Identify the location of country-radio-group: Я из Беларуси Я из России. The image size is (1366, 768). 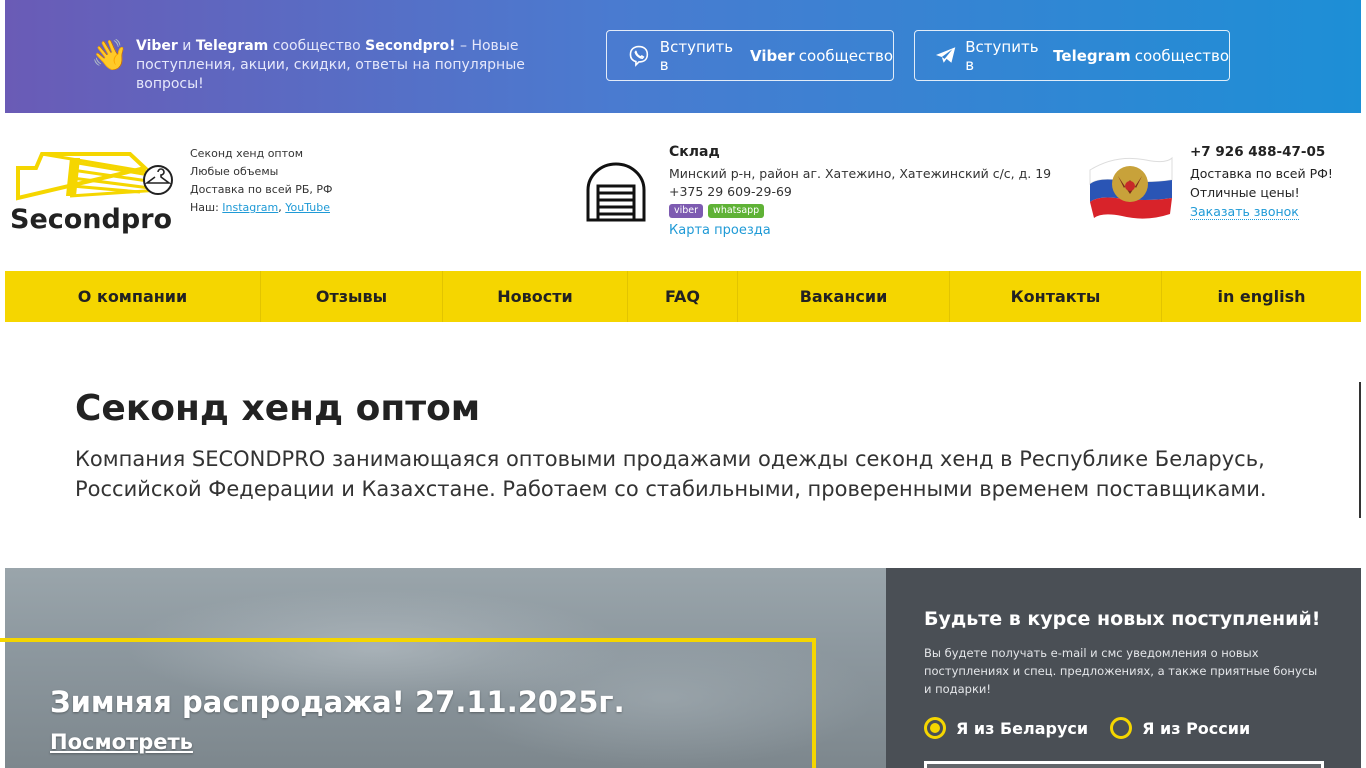
(1087, 728).